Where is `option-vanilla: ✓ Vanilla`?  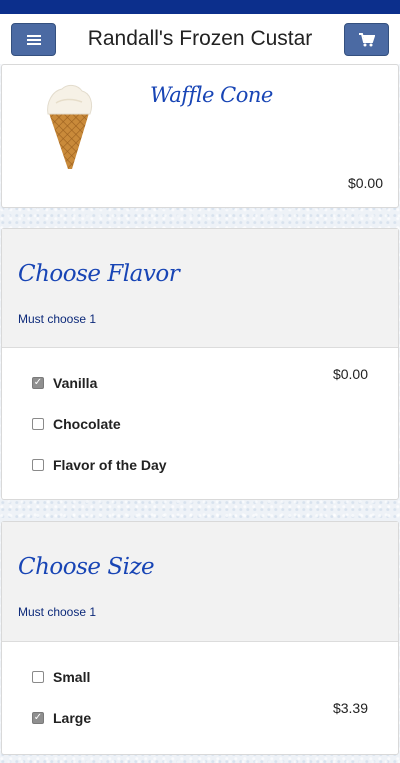 option-vanilla: ✓ Vanilla is located at coordinates (64, 383).